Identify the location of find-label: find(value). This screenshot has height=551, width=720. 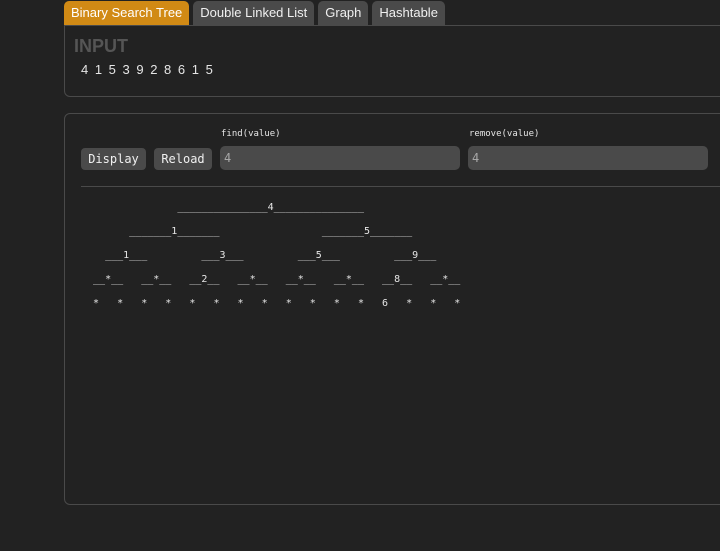
(251, 134).